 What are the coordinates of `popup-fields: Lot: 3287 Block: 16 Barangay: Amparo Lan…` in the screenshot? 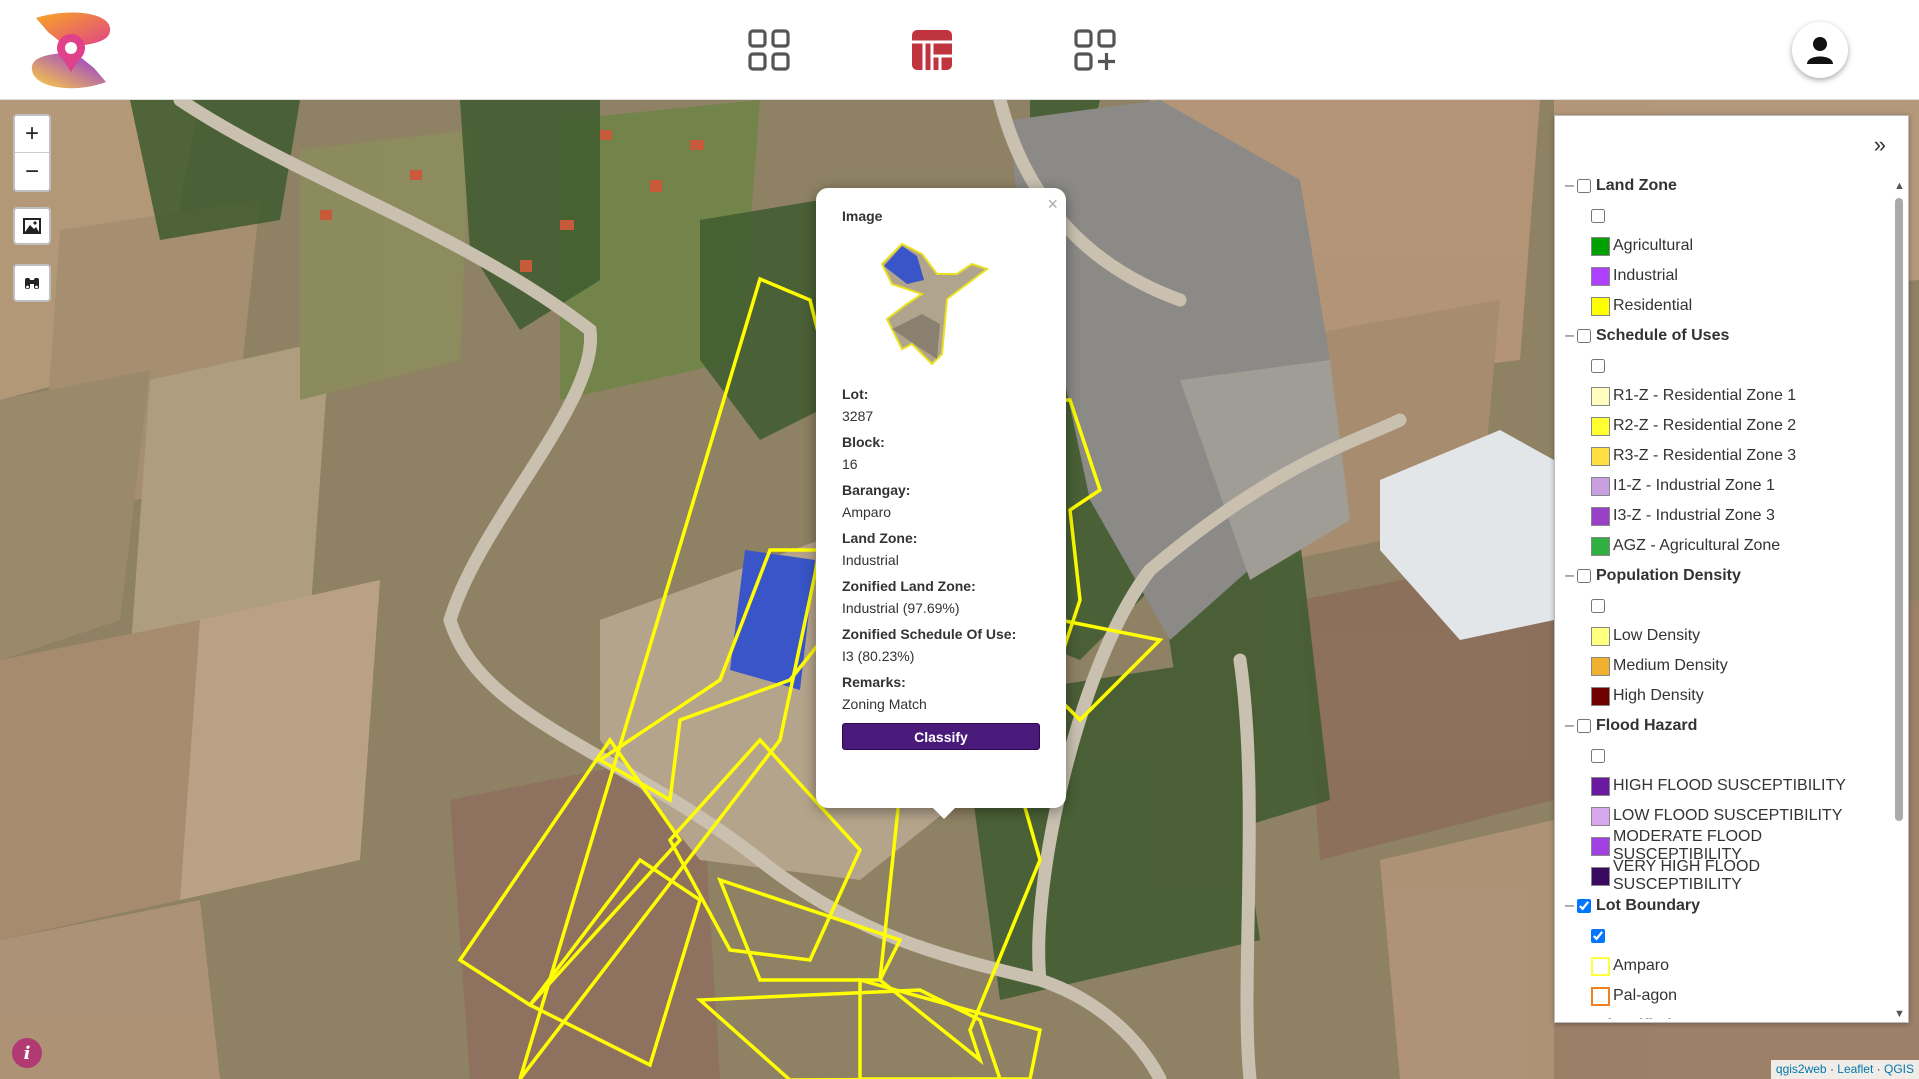 It's located at (941, 549).